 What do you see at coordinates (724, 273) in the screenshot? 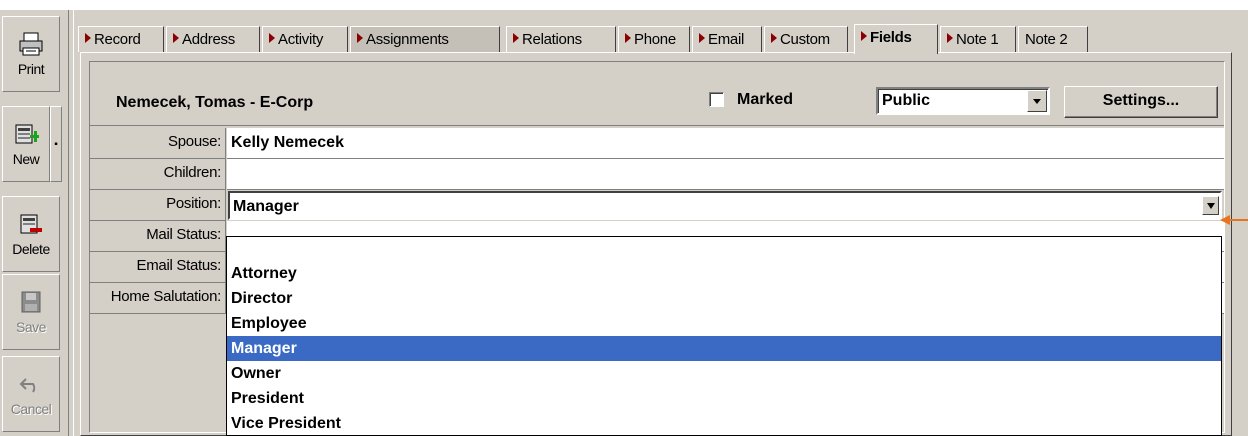
I see `position-option: Attorney` at bounding box center [724, 273].